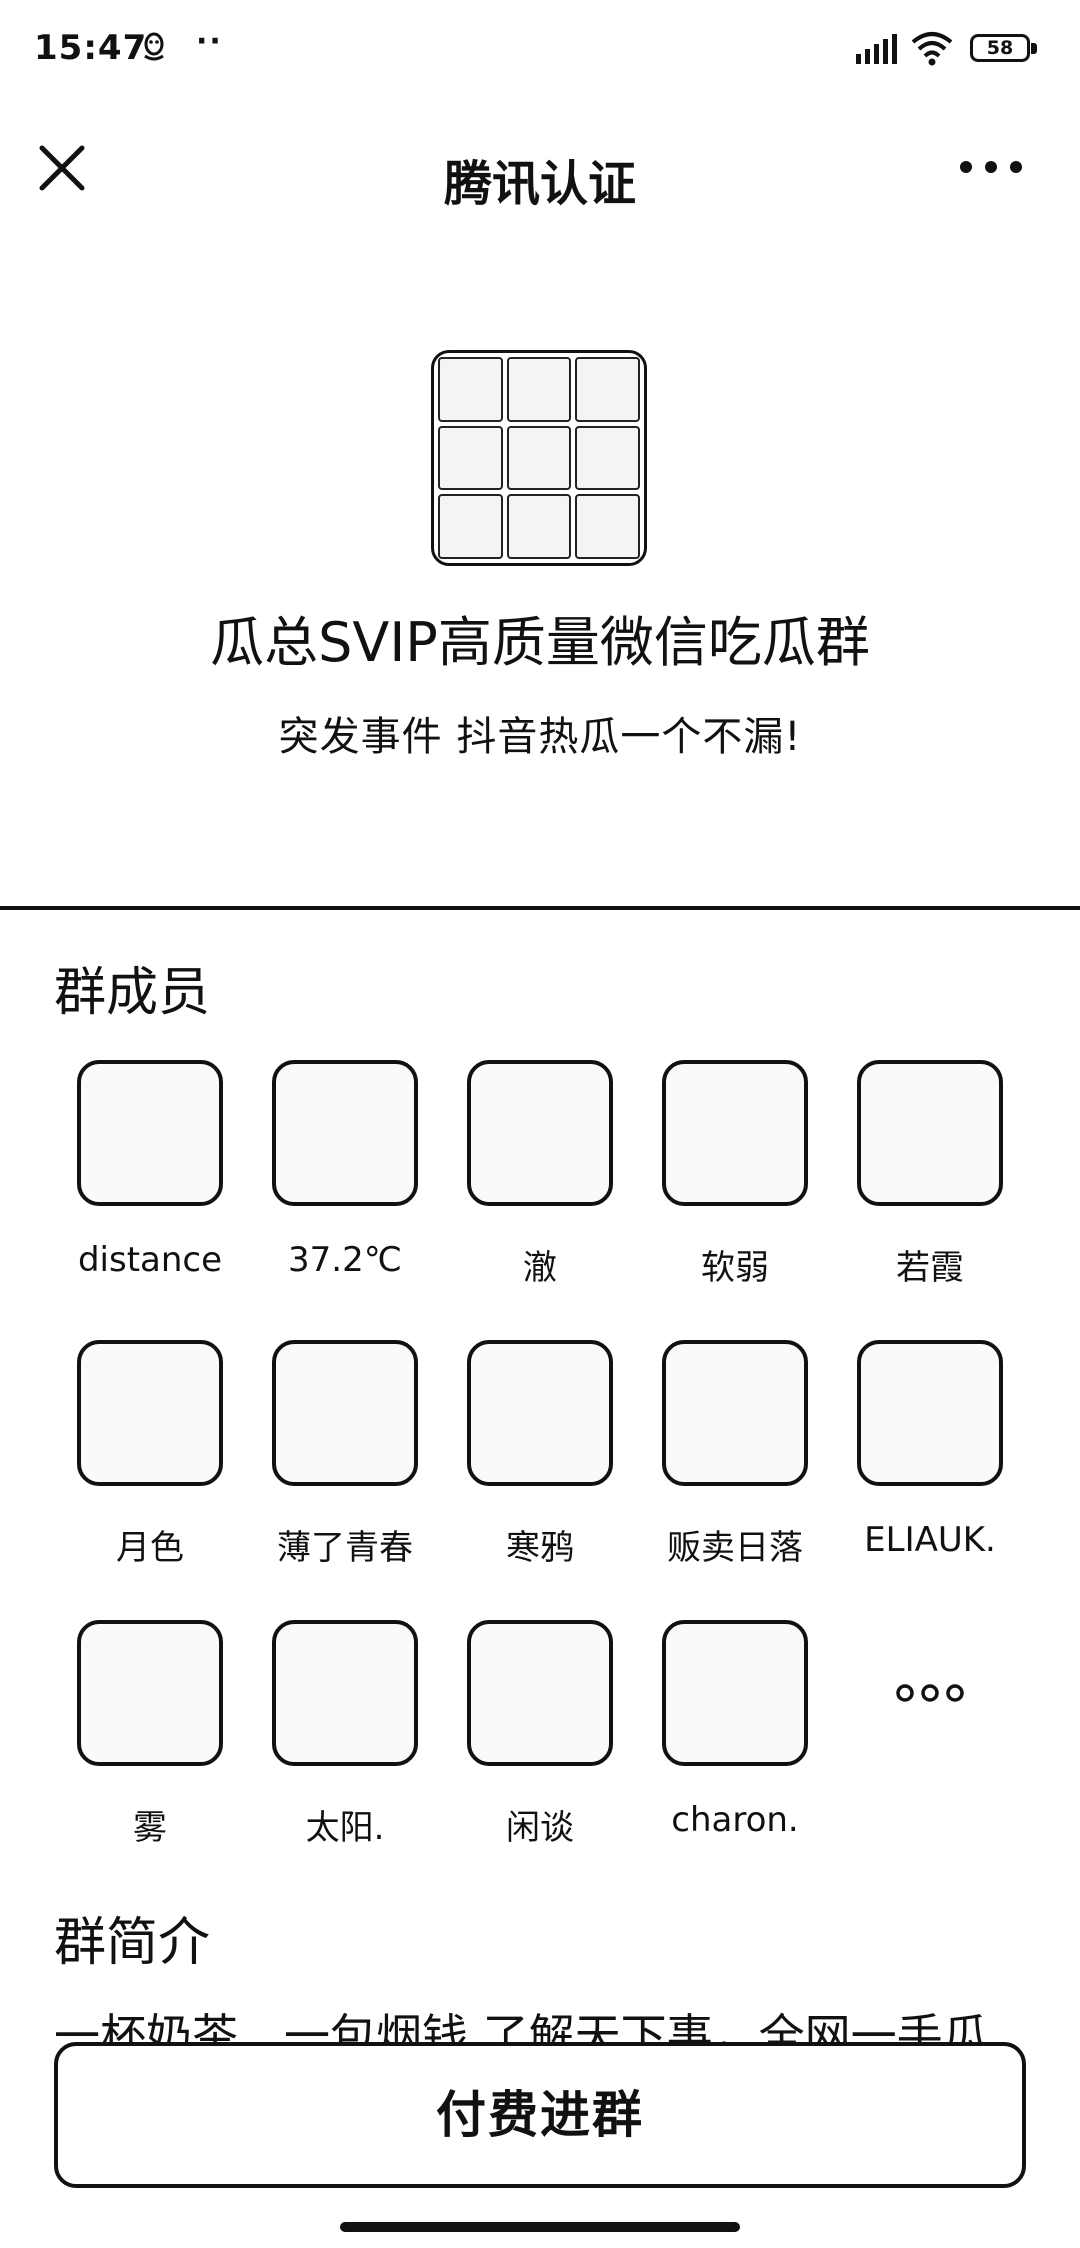 This screenshot has width=1080, height=2248. I want to click on battery-icon: 58, so click(1005, 49).